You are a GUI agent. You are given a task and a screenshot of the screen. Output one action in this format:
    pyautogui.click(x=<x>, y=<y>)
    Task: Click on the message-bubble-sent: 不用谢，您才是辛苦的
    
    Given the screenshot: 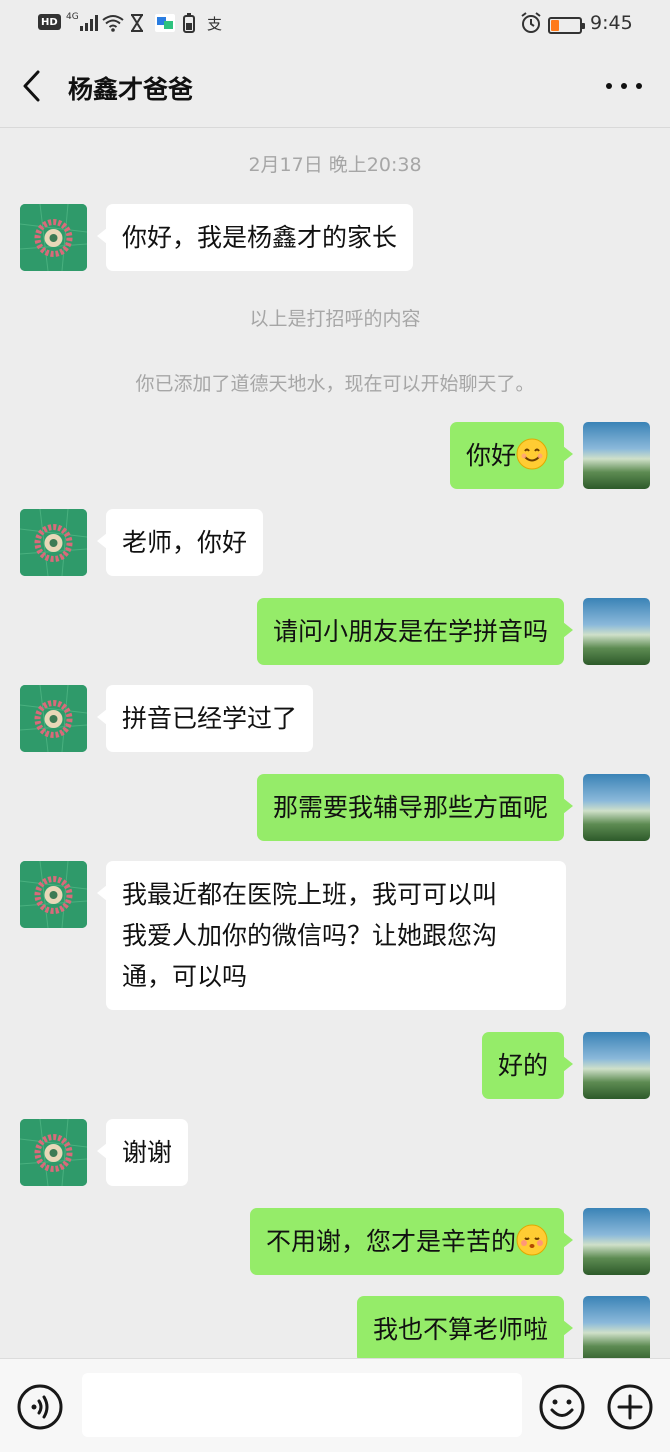 What is the action you would take?
    pyautogui.click(x=411, y=1241)
    